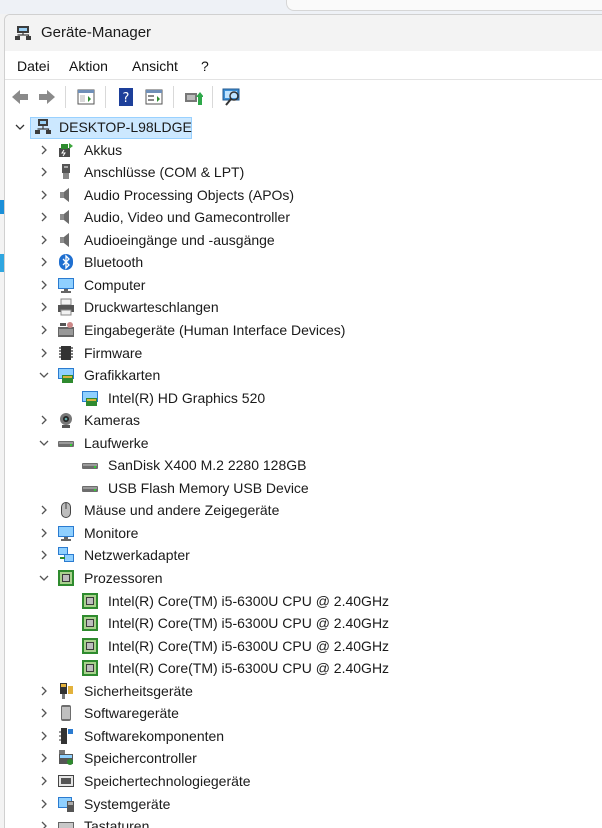 The width and height of the screenshot is (602, 828). Describe the element at coordinates (303, 195) in the screenshot. I see `tree-item: Audio Processing Objects (APOs)` at that location.